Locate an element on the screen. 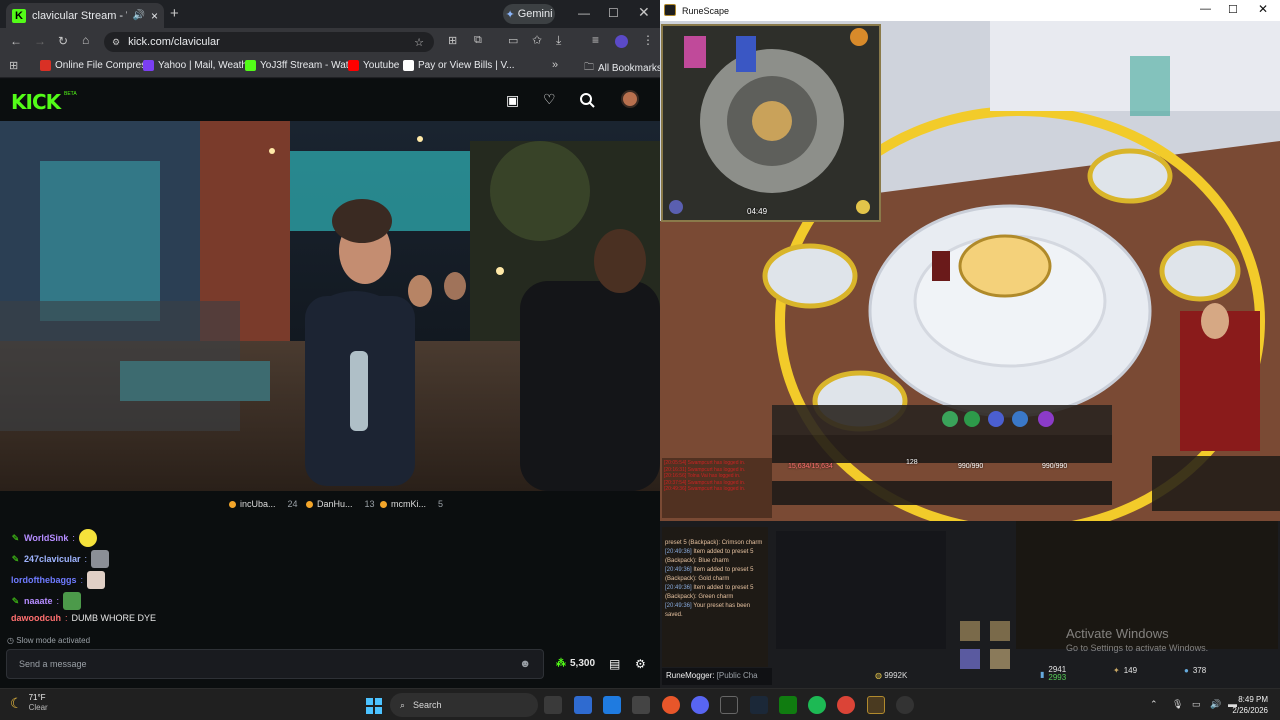  youtube-icon is located at coordinates (353, 65).